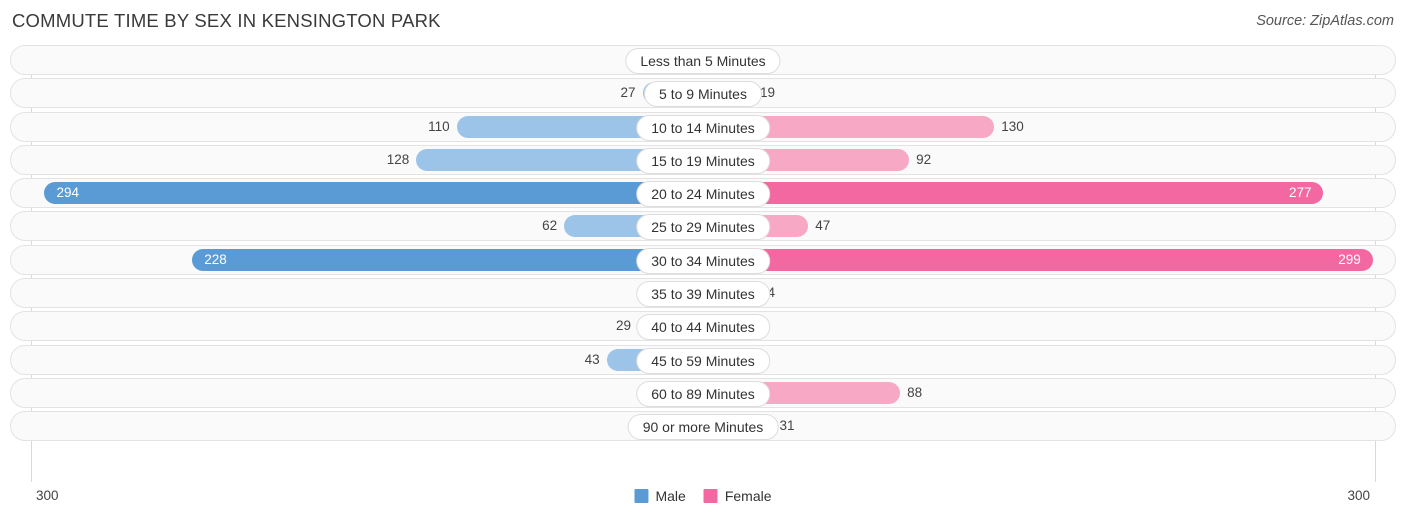  I want to click on category-label-pill: 35 to 39 Minutes, so click(703, 294).